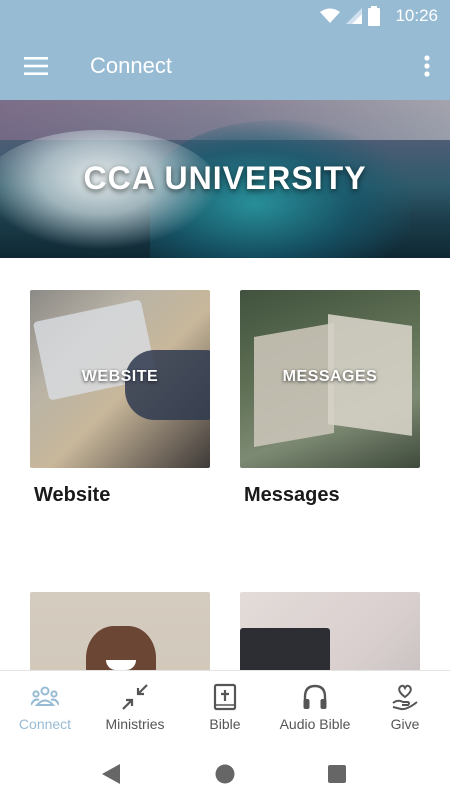 The height and width of the screenshot is (800, 450). I want to click on recents-square-icon, so click(337, 774).